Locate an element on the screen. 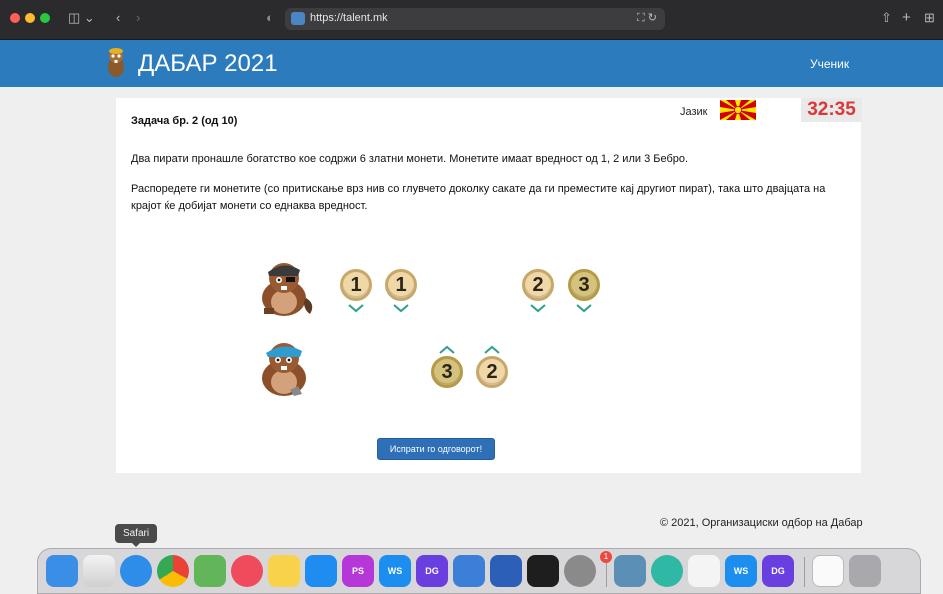  coin-bottom-2: 2 is located at coordinates (492, 372).